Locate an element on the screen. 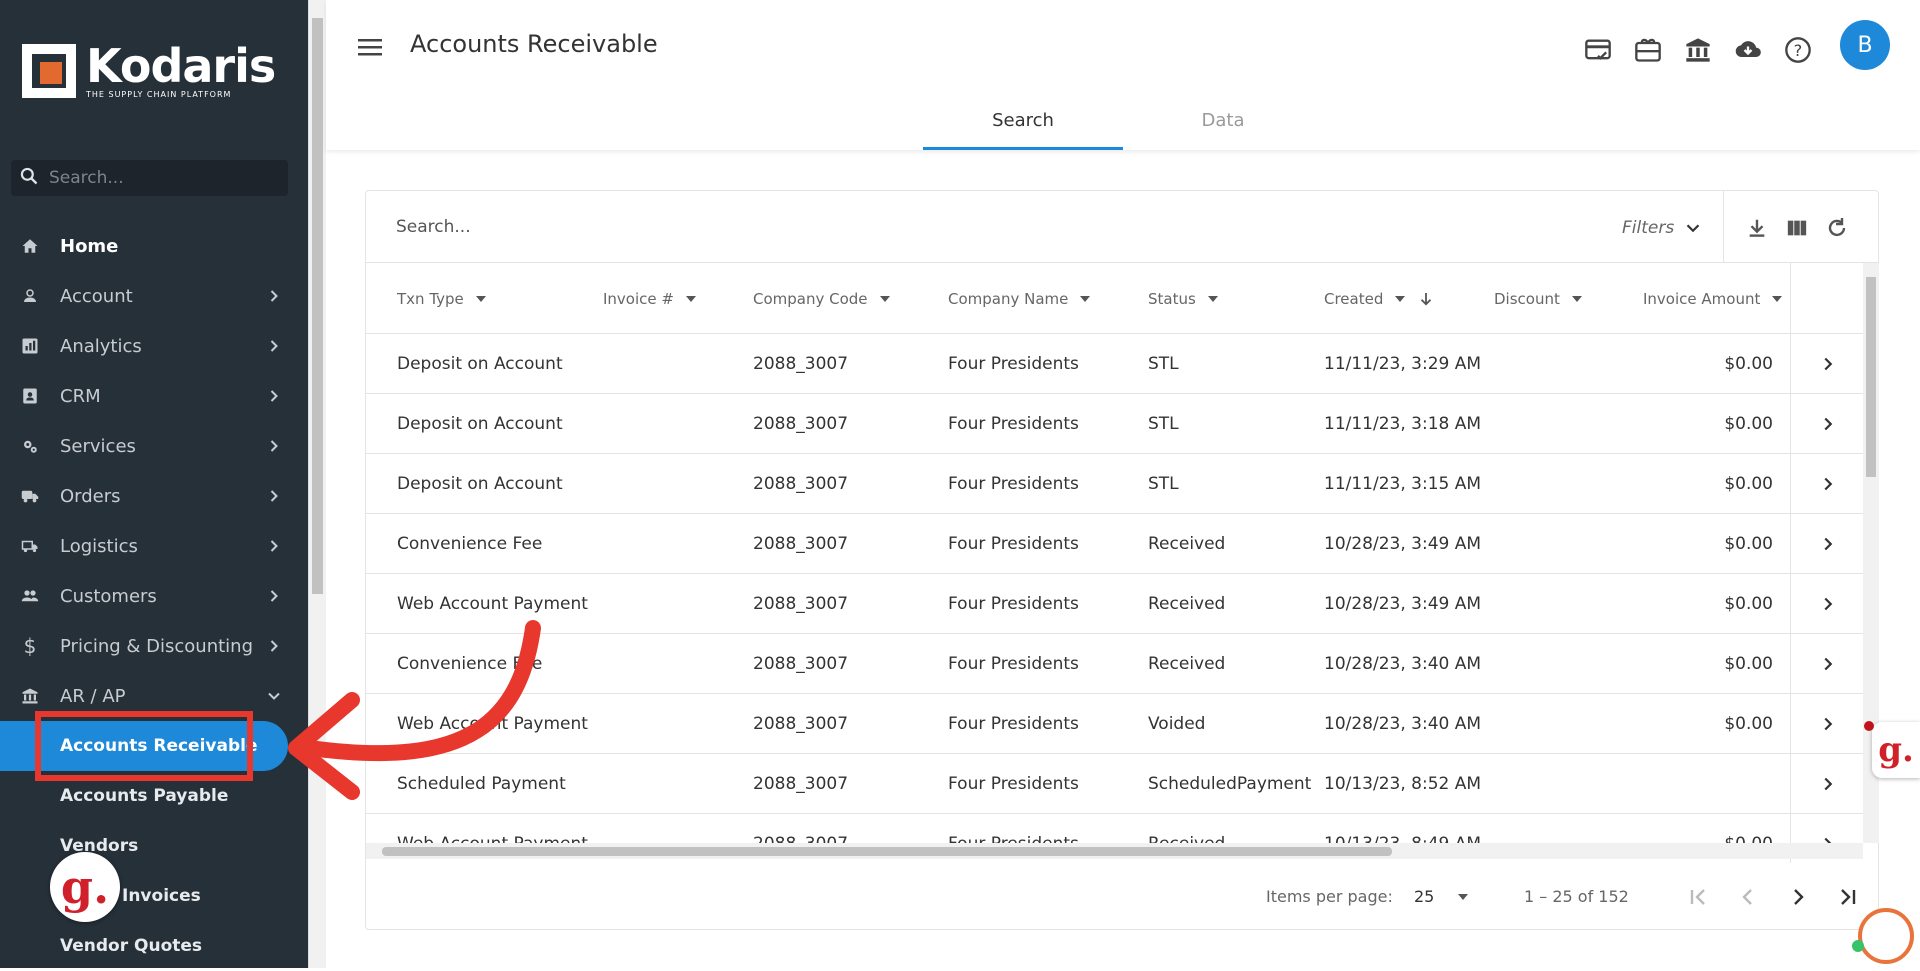  column-header-label: Txn Type is located at coordinates (430, 298).